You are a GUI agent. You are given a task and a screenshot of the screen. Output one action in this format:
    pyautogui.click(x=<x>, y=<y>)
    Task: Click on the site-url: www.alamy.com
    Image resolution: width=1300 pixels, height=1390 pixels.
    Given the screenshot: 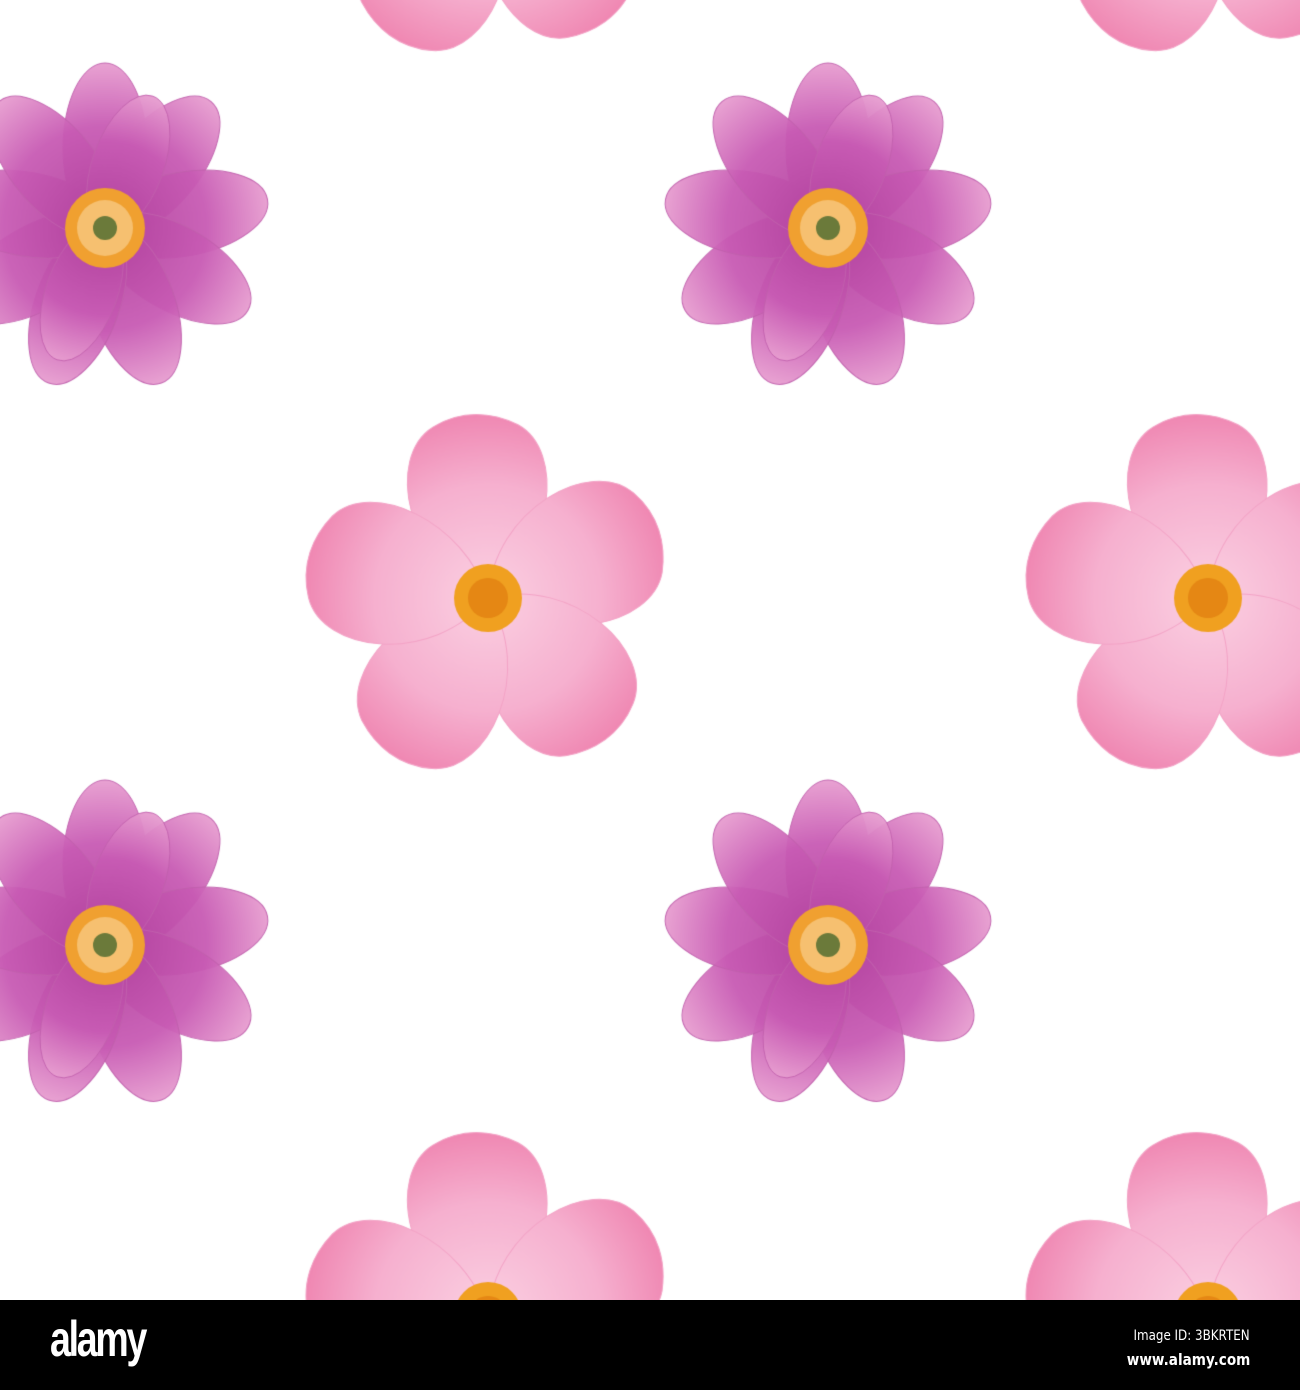 What is the action you would take?
    pyautogui.click(x=1188, y=1359)
    